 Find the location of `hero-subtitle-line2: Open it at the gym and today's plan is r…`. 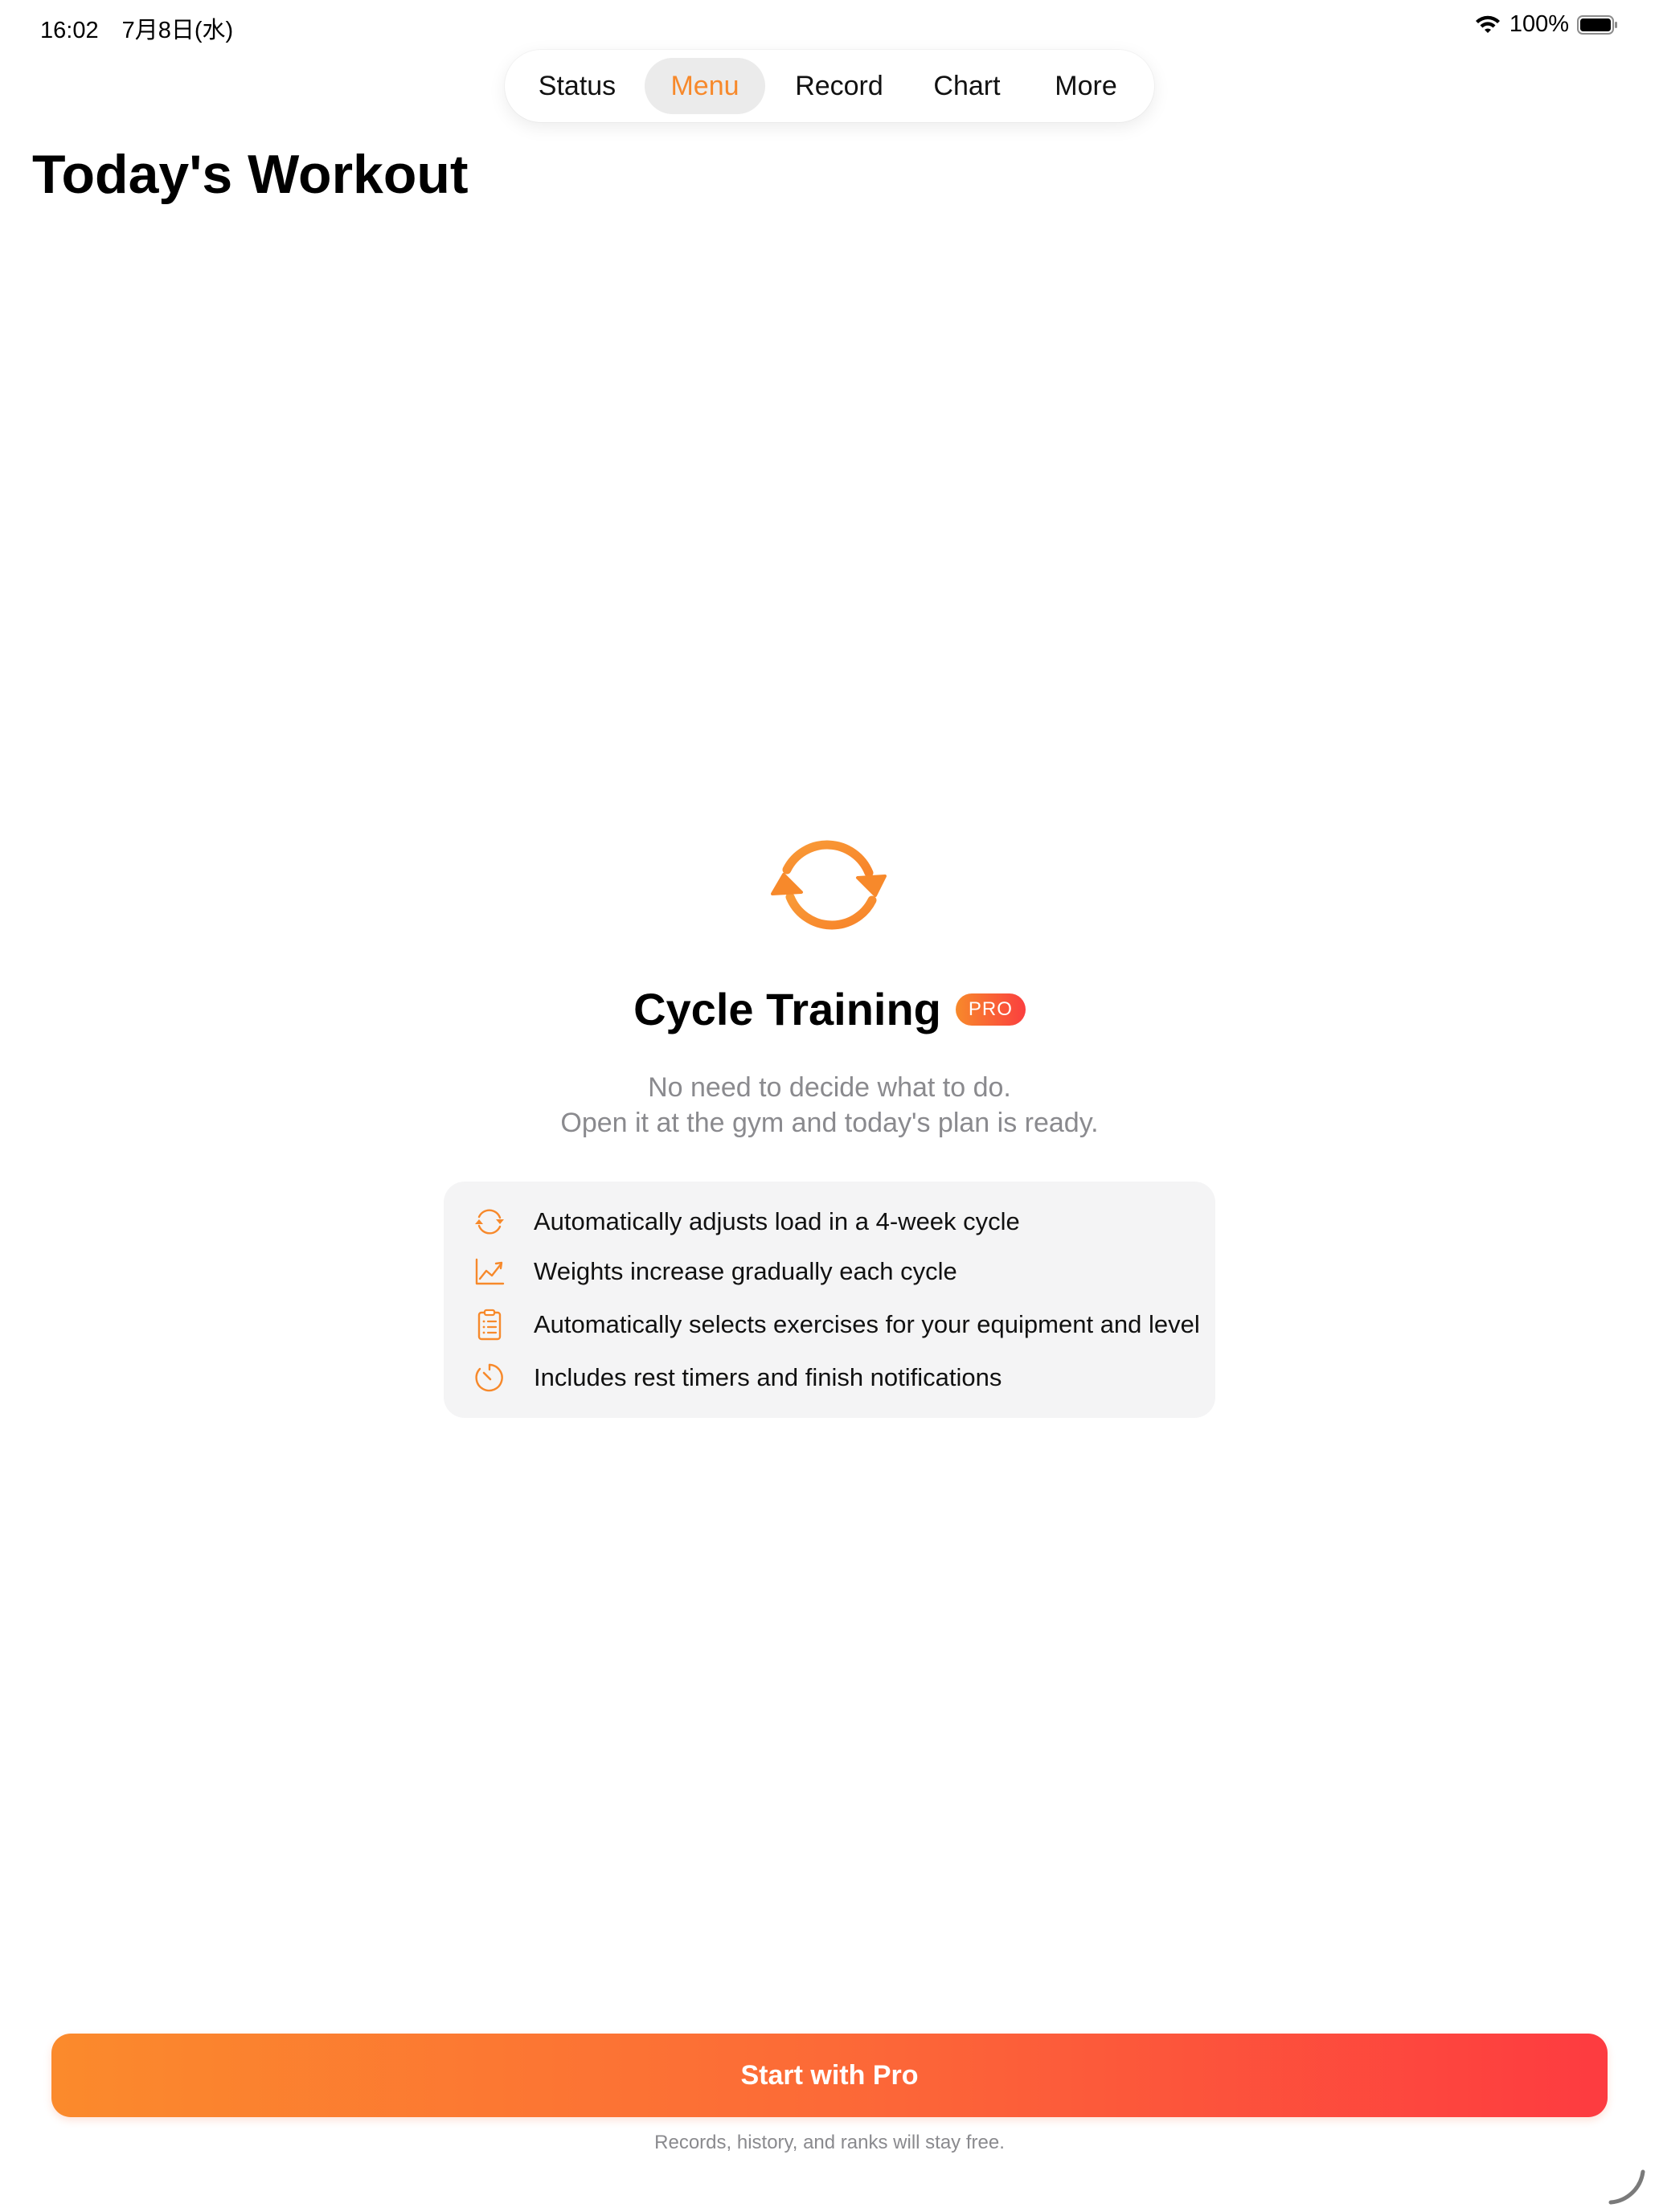

hero-subtitle-line2: Open it at the gym and today's plan is r… is located at coordinates (829, 1123).